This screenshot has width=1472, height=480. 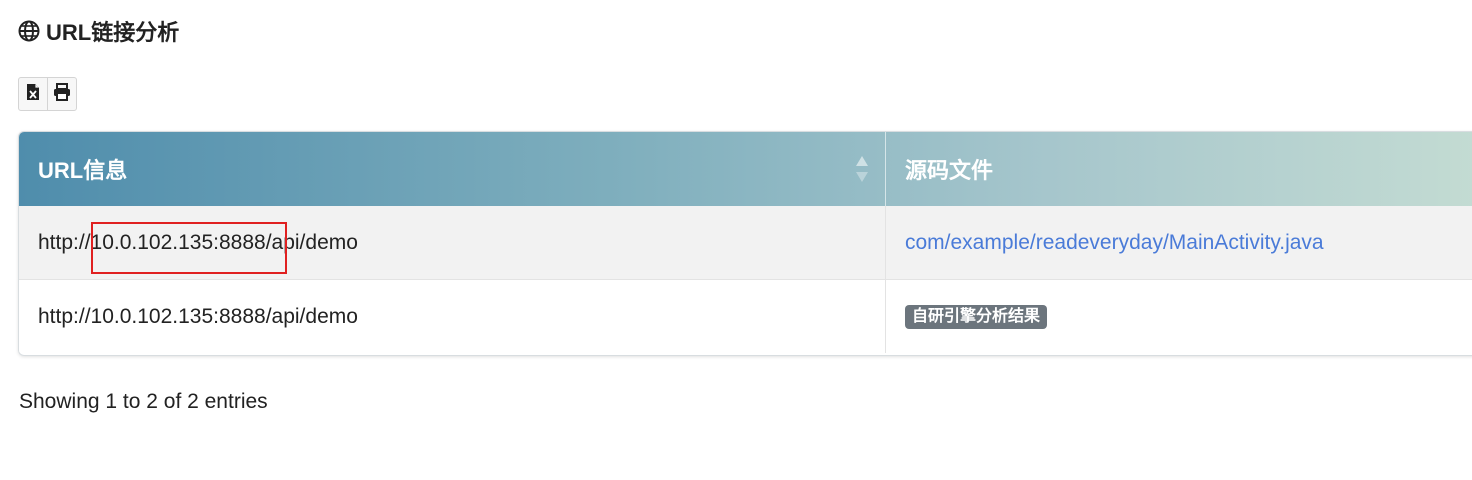 I want to click on sort-icon, so click(x=862, y=169).